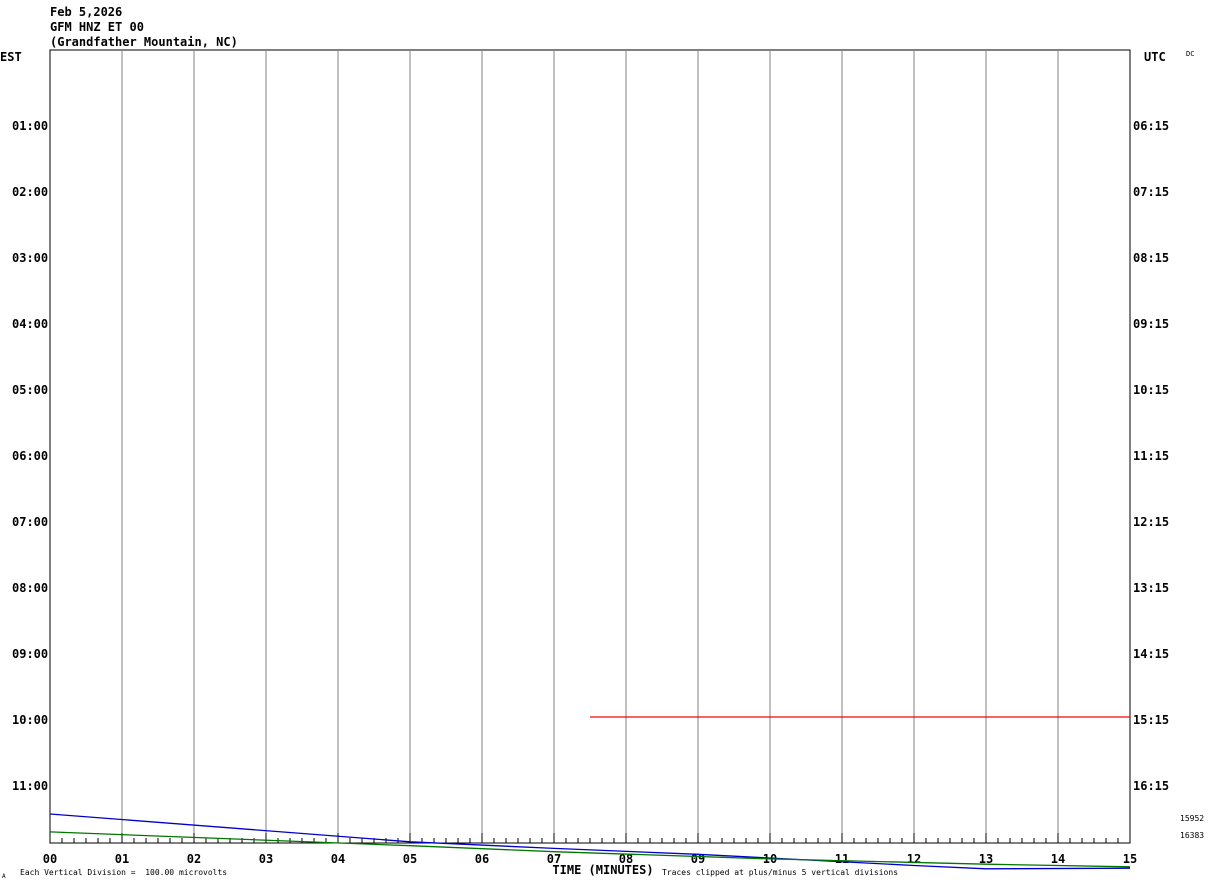 The height and width of the screenshot is (886, 1210). What do you see at coordinates (1130, 859) in the screenshot?
I see `x-tick-label: 15` at bounding box center [1130, 859].